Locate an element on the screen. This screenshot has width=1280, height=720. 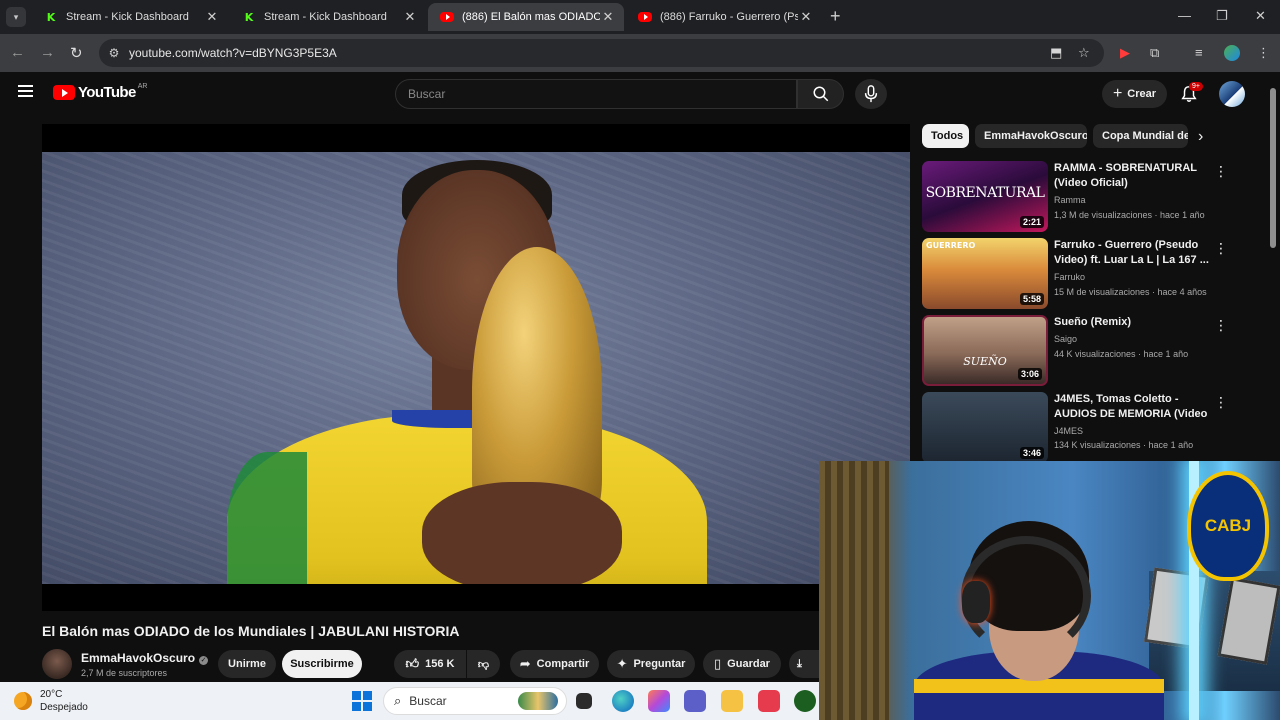
chip-channel: EmmaHavokOscuro is located at coordinates (1031, 136).